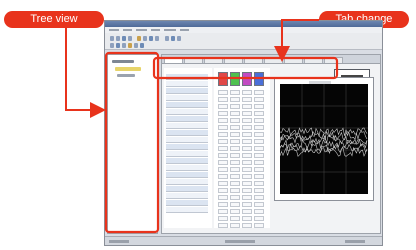  I want to click on tree-node-selected, so click(128, 69).